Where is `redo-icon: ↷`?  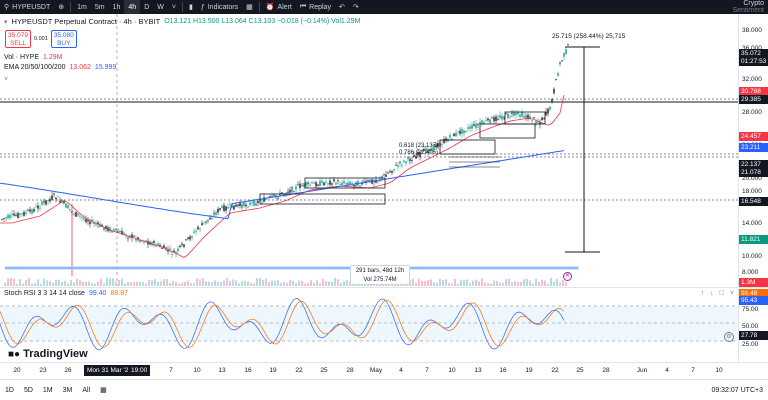
redo-icon: ↷ is located at coordinates (356, 7).